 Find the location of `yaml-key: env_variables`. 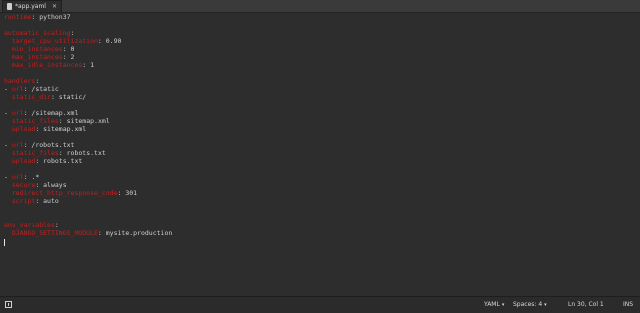

yaml-key: env_variables is located at coordinates (29, 225).